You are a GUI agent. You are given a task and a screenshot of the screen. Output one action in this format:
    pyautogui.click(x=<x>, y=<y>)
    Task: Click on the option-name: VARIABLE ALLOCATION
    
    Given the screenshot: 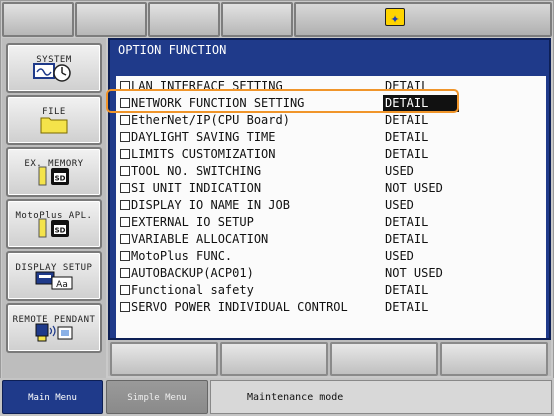 What is the action you would take?
    pyautogui.click(x=200, y=239)
    